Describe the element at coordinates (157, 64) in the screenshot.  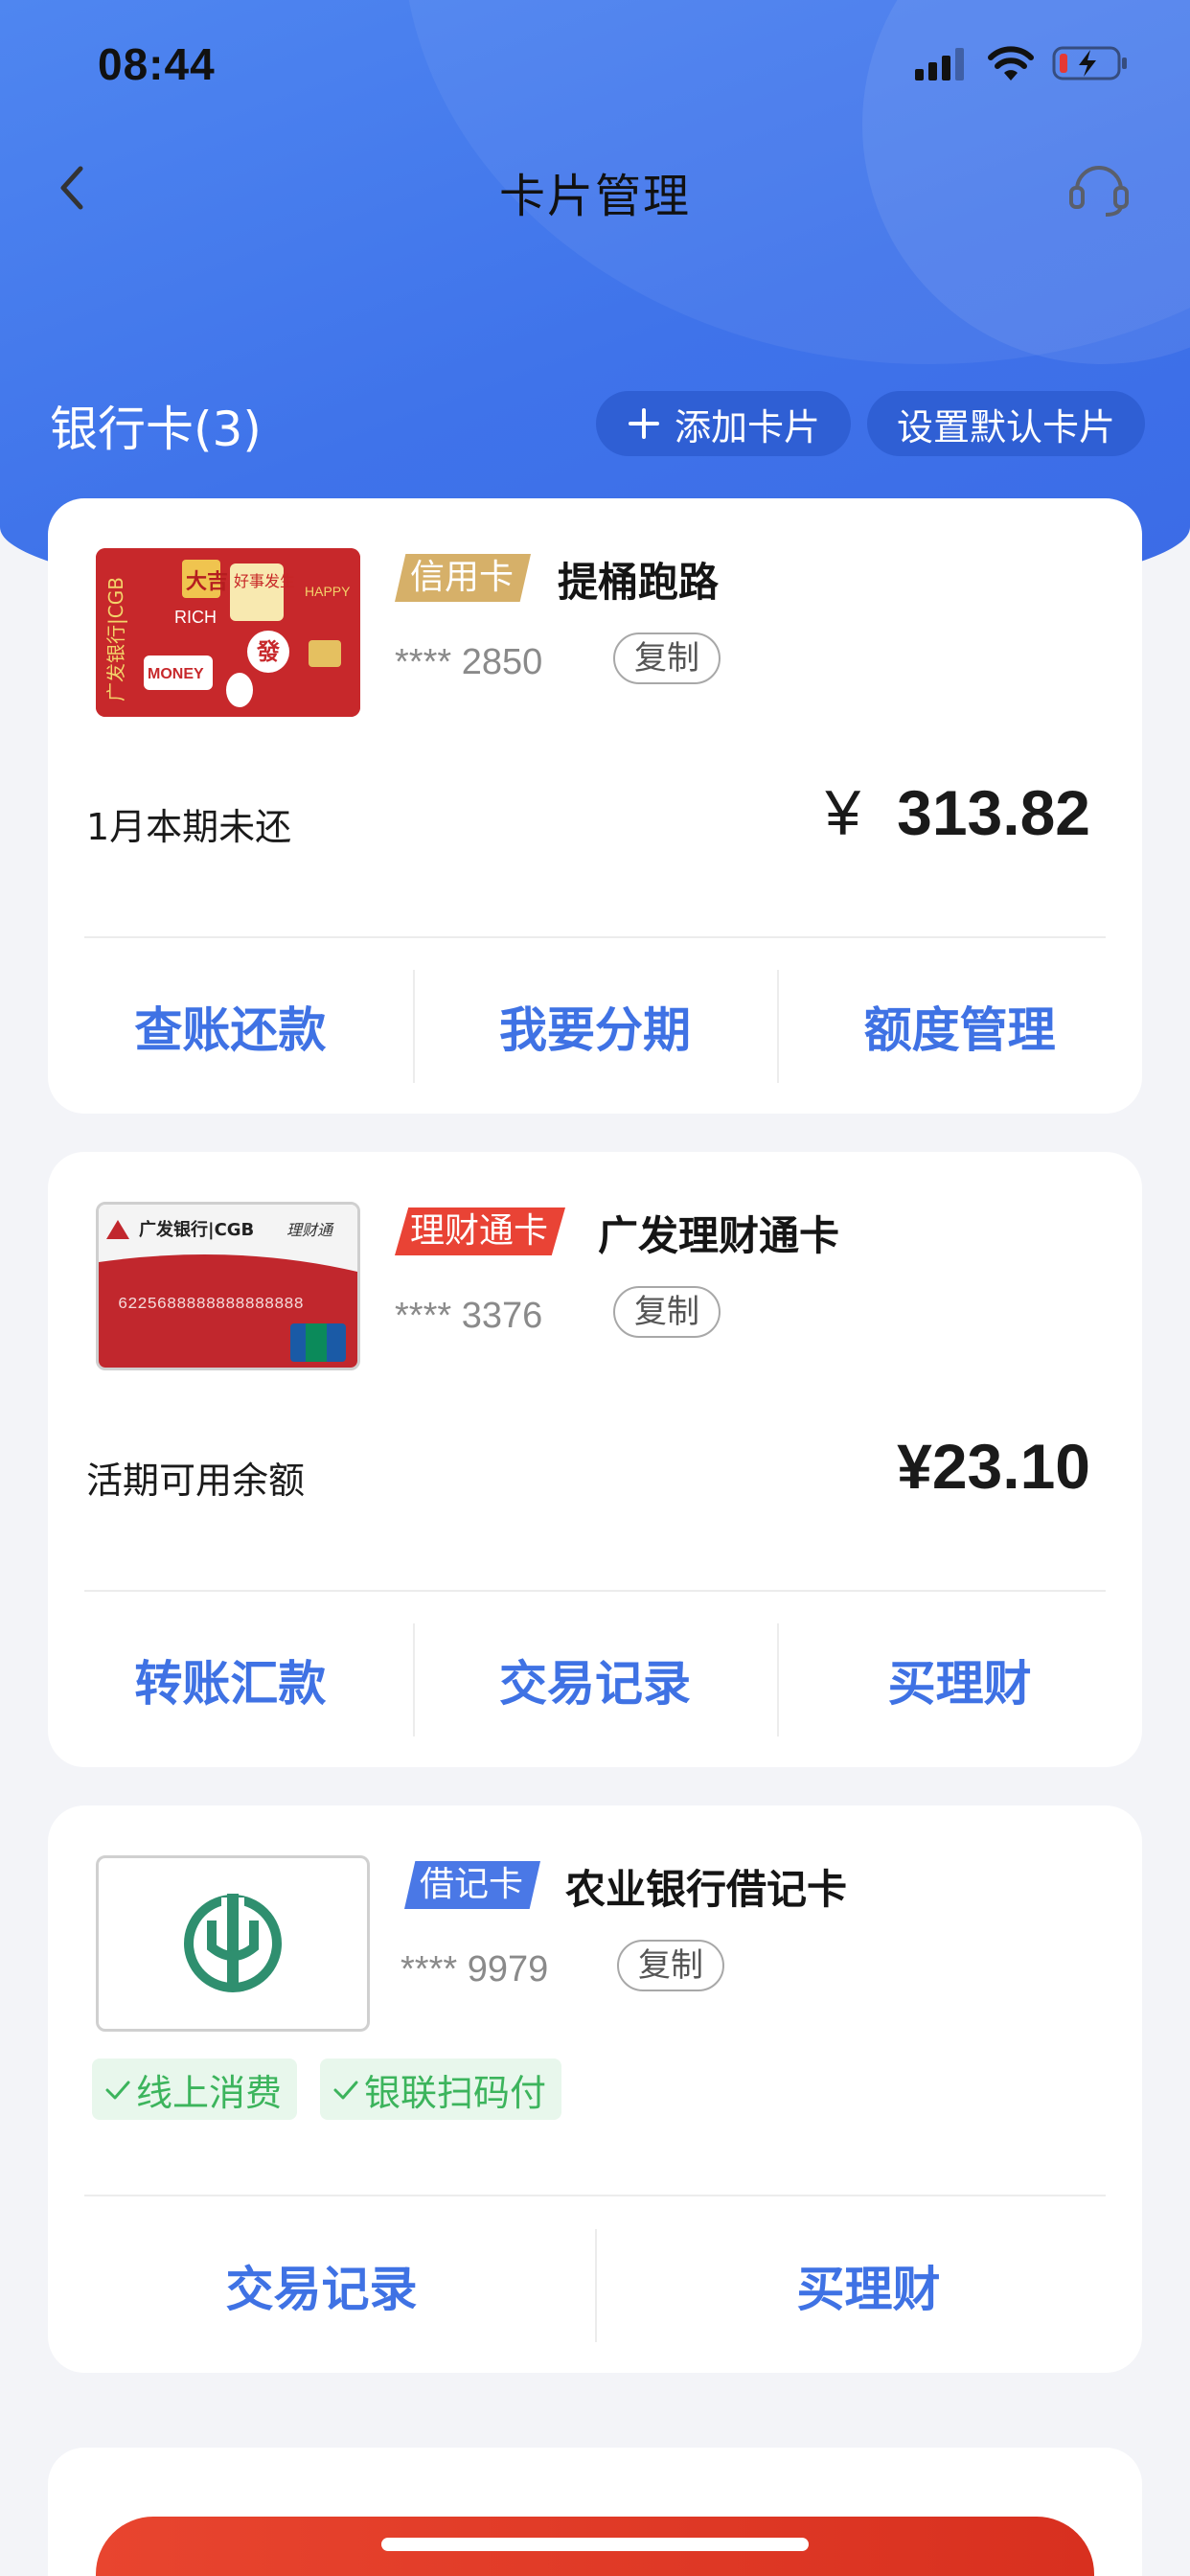
I see `status-time: 08:44` at that location.